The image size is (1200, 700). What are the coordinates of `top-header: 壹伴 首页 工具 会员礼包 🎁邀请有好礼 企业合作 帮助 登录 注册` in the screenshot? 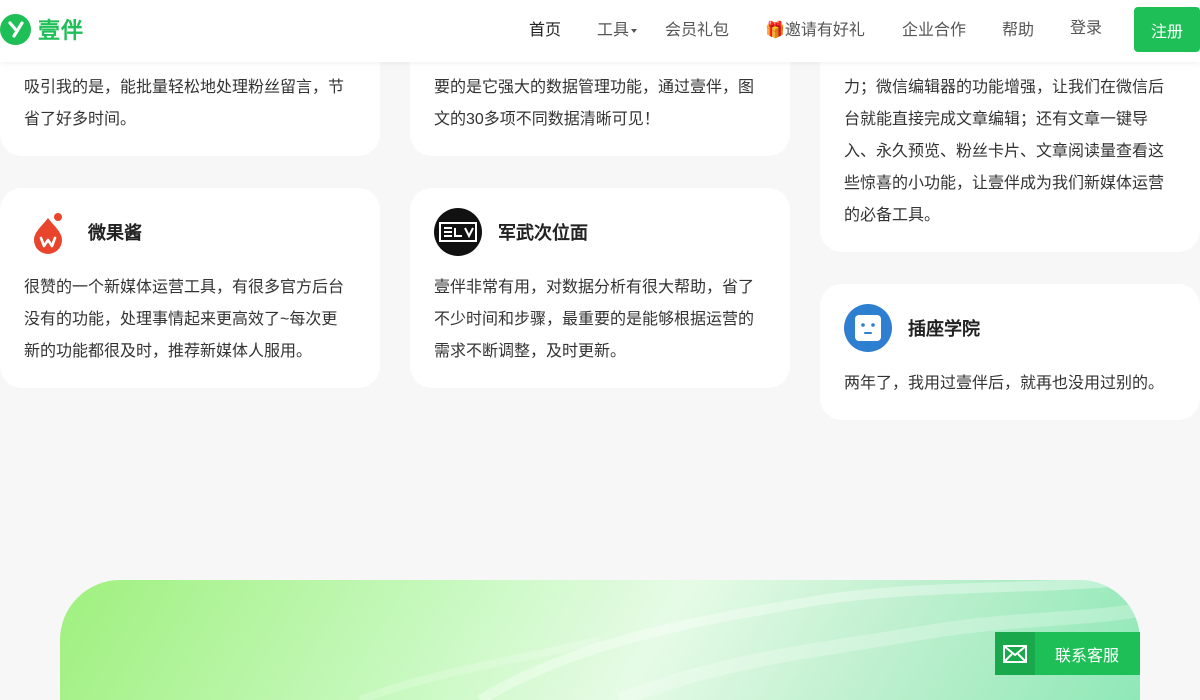 It's located at (600, 31).